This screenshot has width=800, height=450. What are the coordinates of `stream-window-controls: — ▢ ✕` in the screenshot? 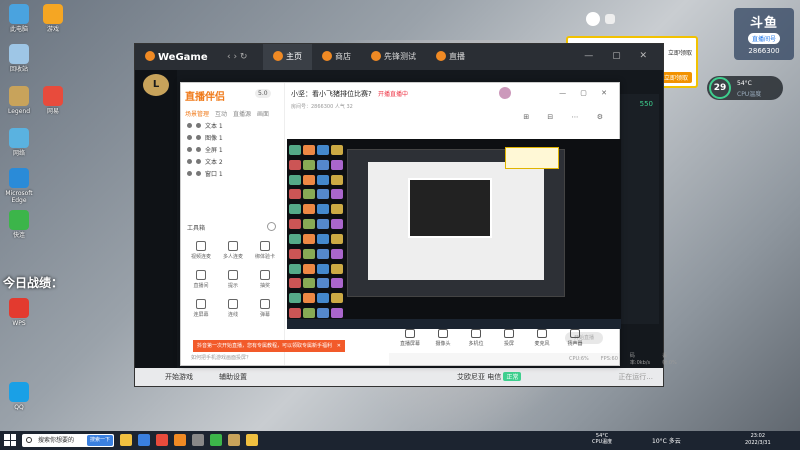 It's located at (586, 93).